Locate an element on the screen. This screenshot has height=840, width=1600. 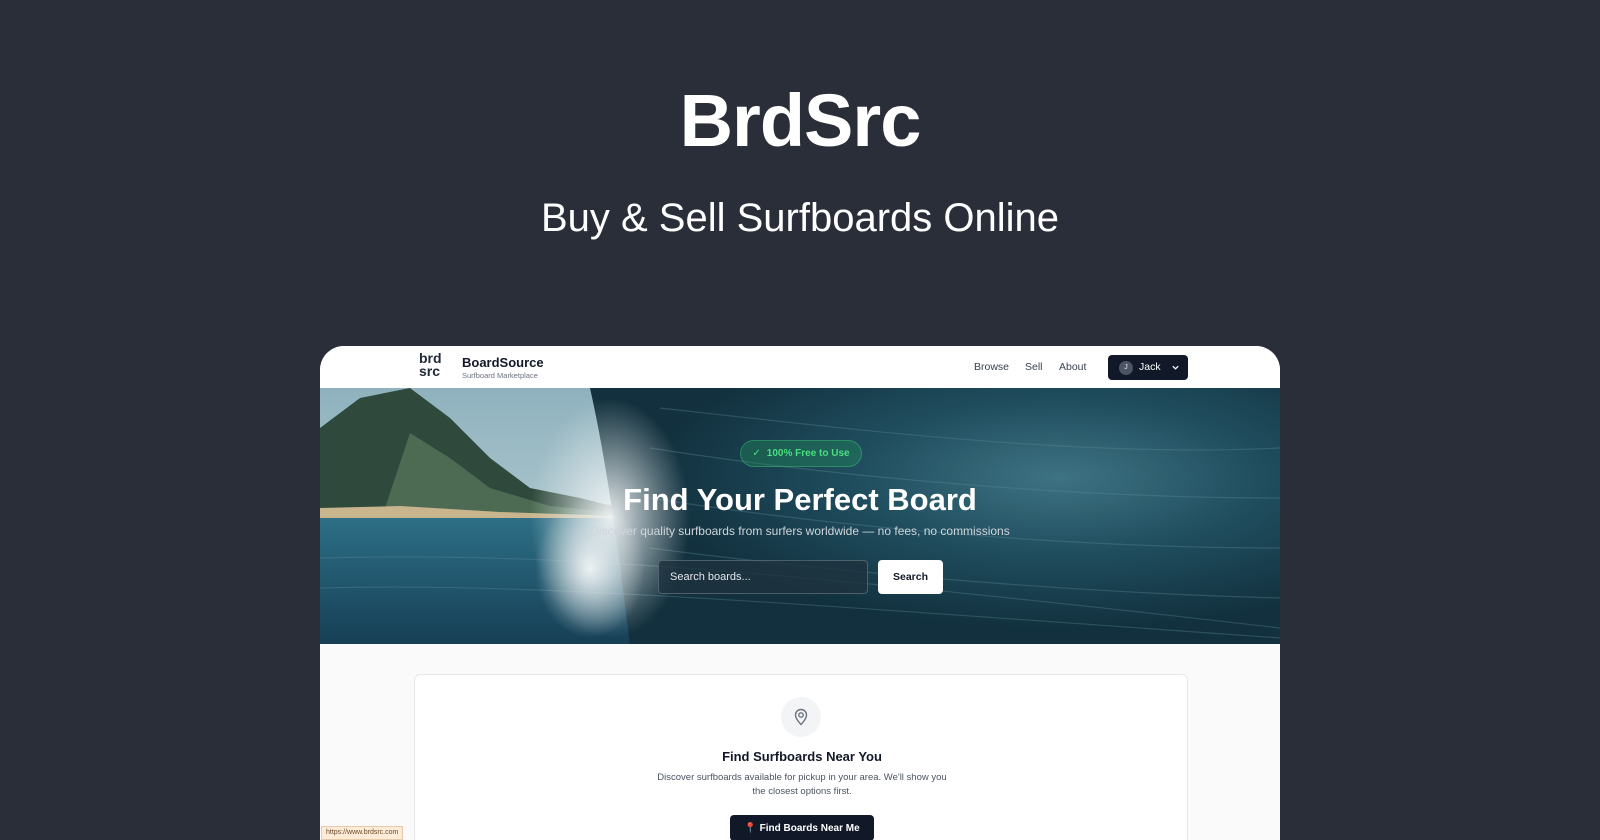
promo-subtitle: Buy & Sell Surfboards Online is located at coordinates (800, 218).